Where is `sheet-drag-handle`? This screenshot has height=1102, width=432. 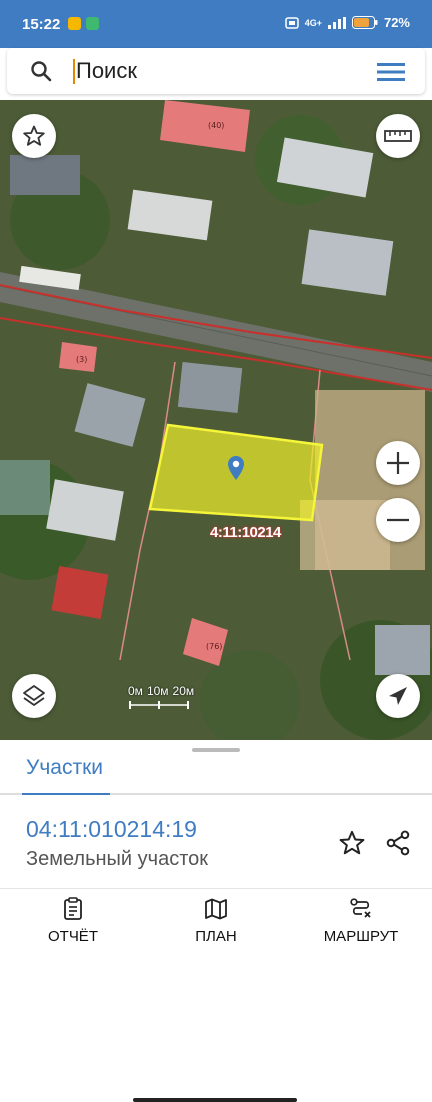
sheet-drag-handle is located at coordinates (216, 750).